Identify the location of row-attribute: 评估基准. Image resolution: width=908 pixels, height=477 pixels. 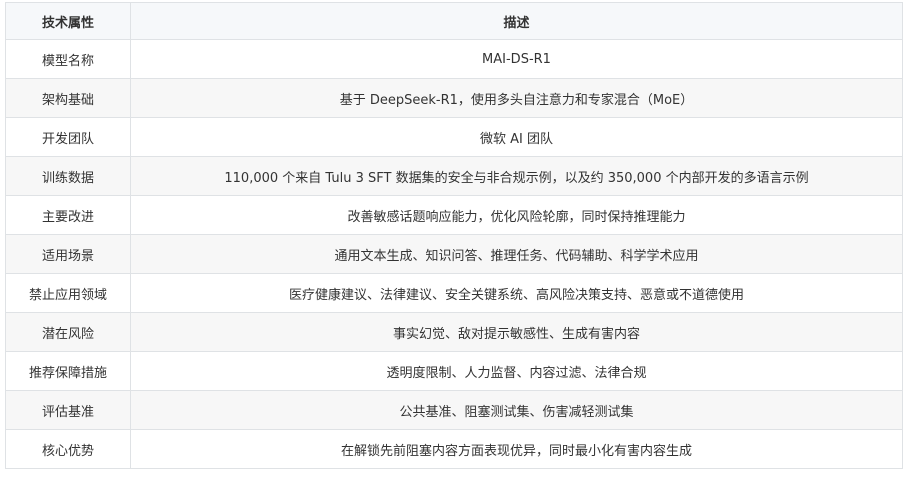
(68, 410).